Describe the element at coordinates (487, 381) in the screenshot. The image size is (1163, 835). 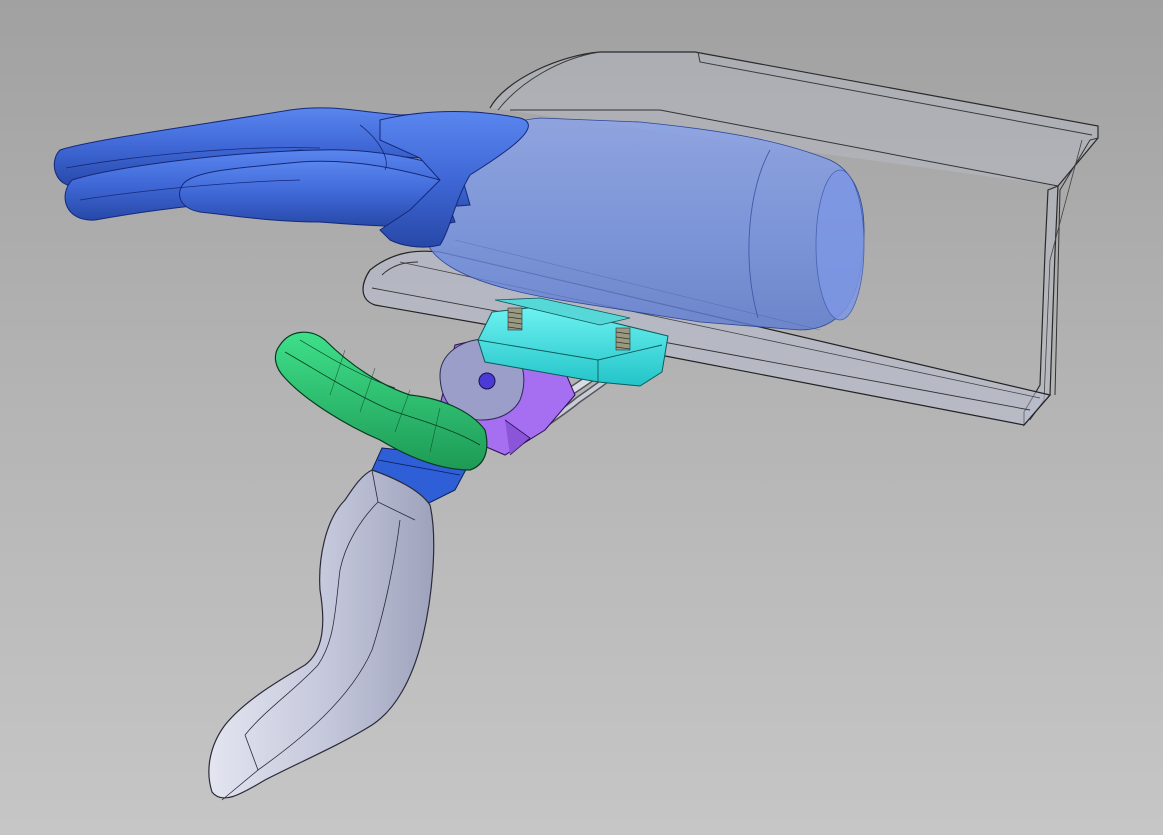
I see `pivot-pin-icon` at that location.